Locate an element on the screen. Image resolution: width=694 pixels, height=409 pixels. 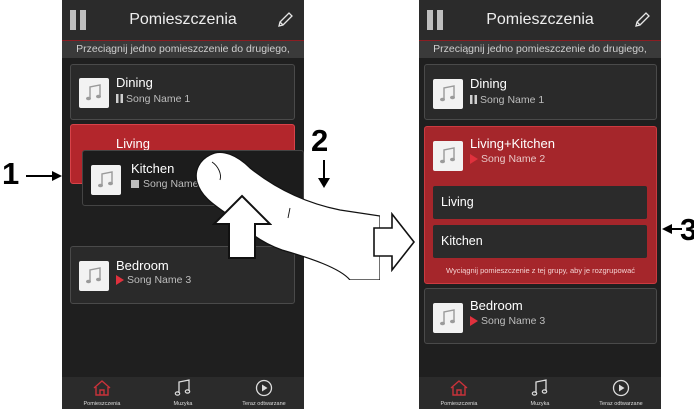
room-card-bedroom: Bedroom Song Name 3 is located at coordinates (540, 316).